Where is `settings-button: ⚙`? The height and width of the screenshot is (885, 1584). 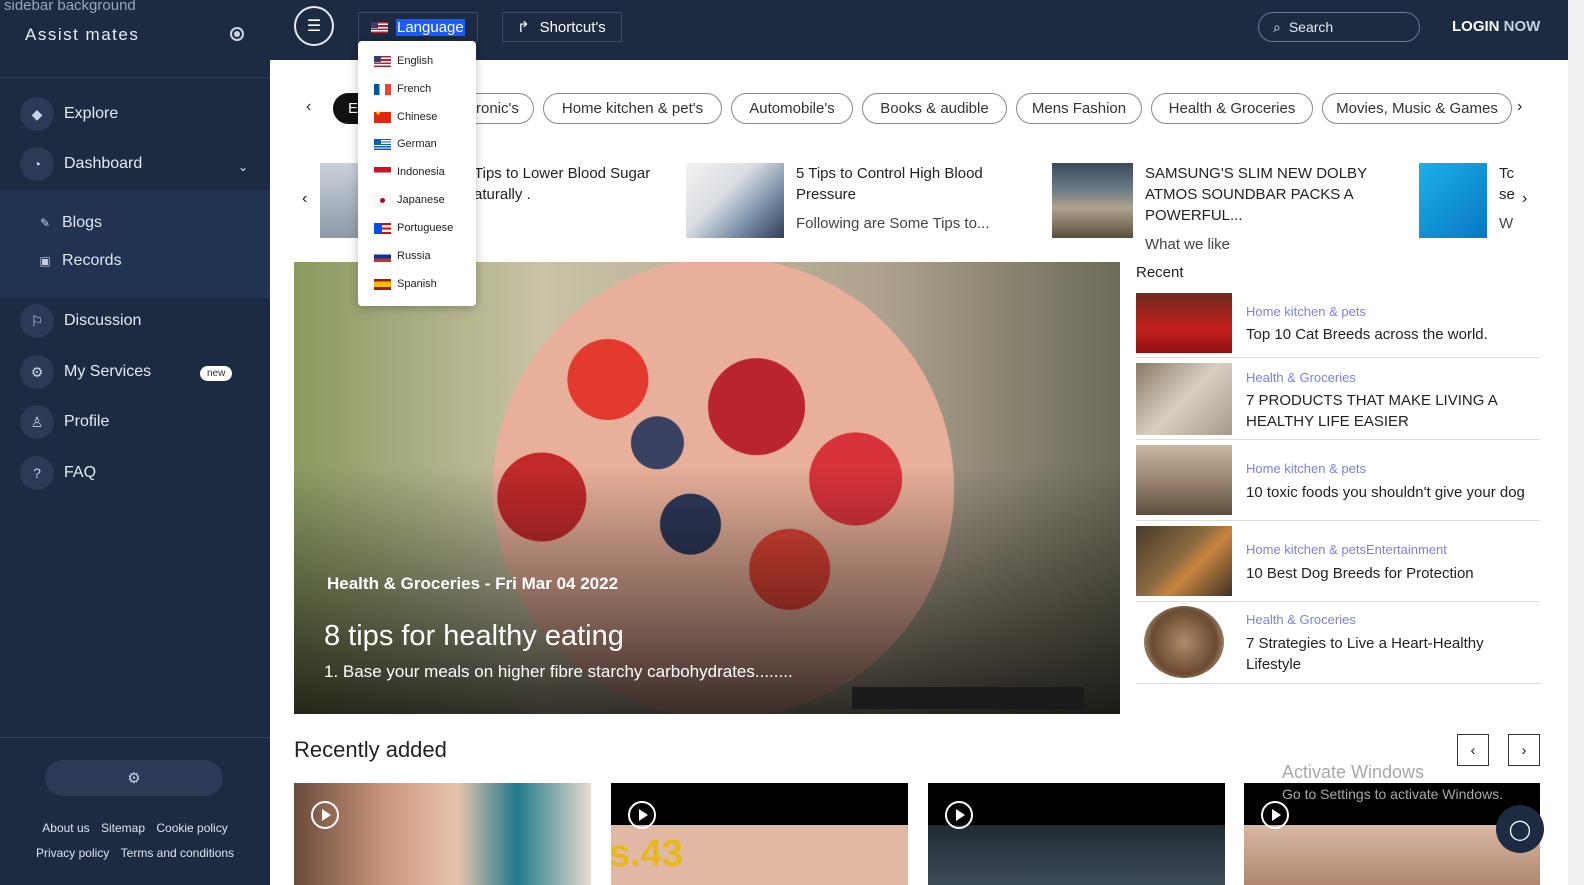 settings-button: ⚙ is located at coordinates (134, 778).